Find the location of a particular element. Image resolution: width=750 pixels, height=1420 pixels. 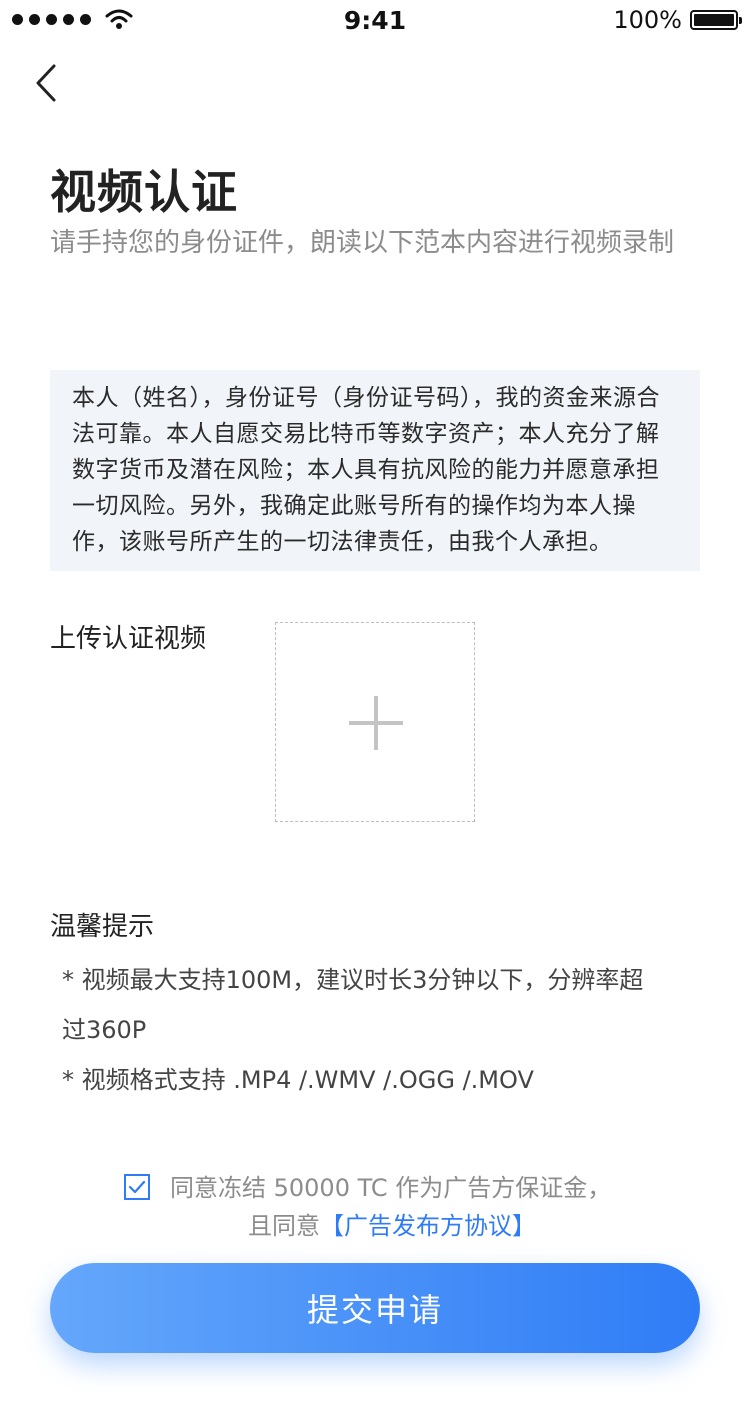

plus-icon is located at coordinates (376, 723).